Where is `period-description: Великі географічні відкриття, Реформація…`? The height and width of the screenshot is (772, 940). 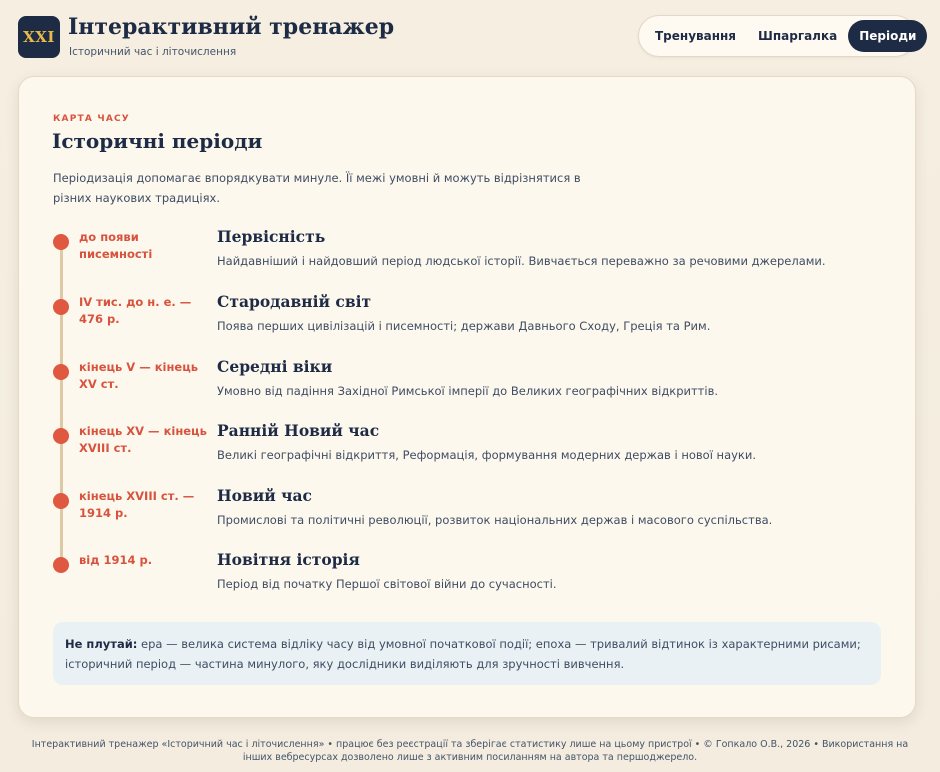 period-description: Великі географічні відкриття, Реформація… is located at coordinates (487, 455).